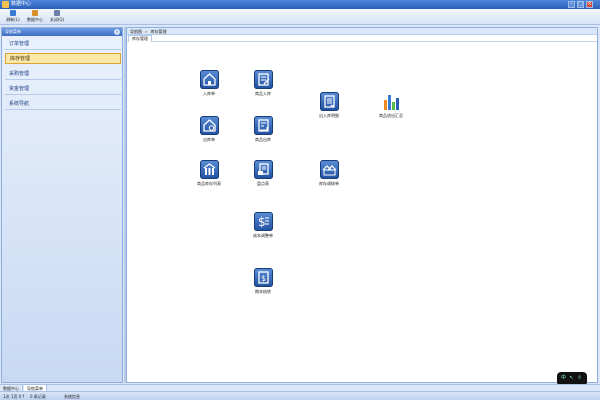  I want to click on goods-out-icon, so click(263, 125).